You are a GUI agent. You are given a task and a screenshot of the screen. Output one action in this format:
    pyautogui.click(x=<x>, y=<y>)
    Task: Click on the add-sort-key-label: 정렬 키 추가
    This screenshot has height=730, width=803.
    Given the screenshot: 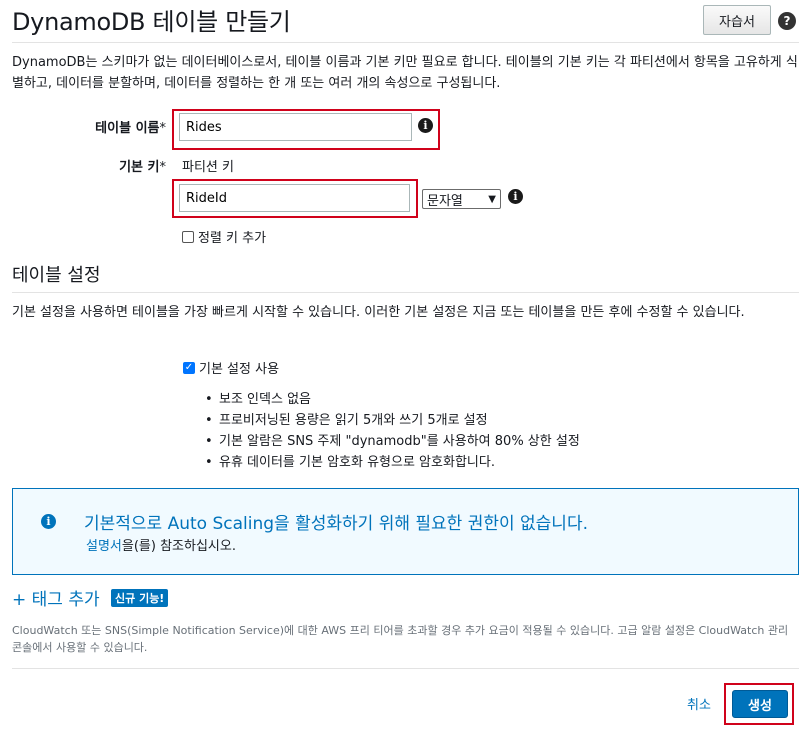 What is the action you would take?
    pyautogui.click(x=232, y=238)
    